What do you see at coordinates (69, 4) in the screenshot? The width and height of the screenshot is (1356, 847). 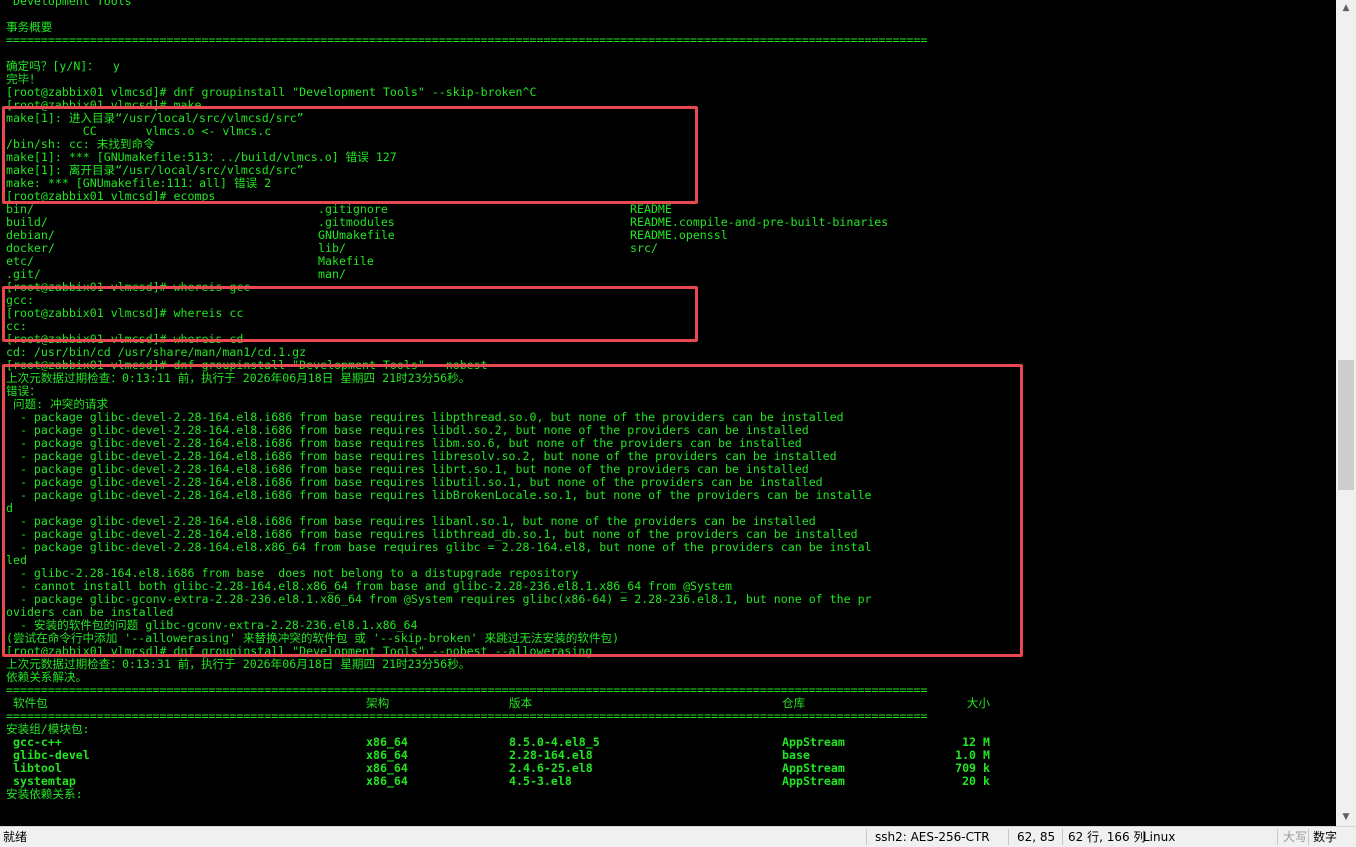 I see `terminal-line: Development Tools` at bounding box center [69, 4].